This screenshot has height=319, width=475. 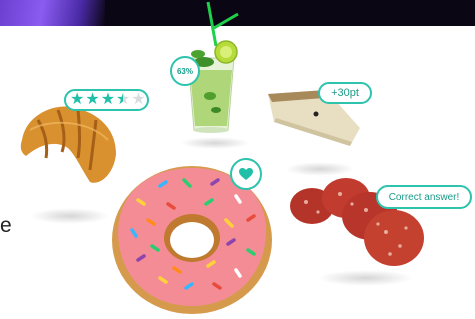 What do you see at coordinates (320, 169) in the screenshot?
I see `cheese-shadow` at bounding box center [320, 169].